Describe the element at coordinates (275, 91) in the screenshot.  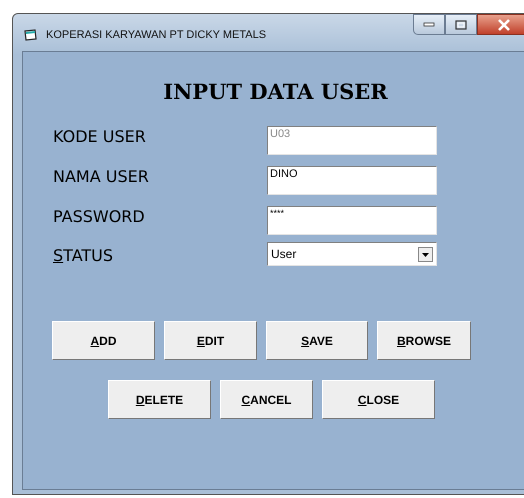
I see `form-heading: INPUT DATA USER` at that location.